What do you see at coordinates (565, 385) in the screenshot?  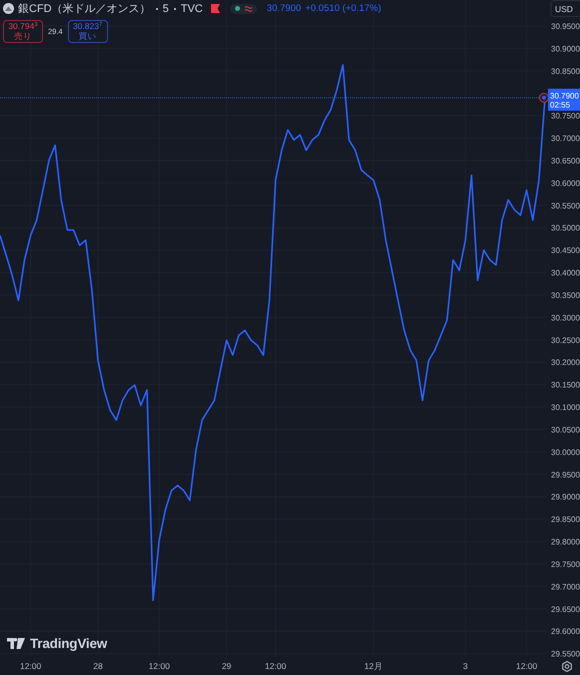 I see `price-tick-label: 30.1500` at bounding box center [565, 385].